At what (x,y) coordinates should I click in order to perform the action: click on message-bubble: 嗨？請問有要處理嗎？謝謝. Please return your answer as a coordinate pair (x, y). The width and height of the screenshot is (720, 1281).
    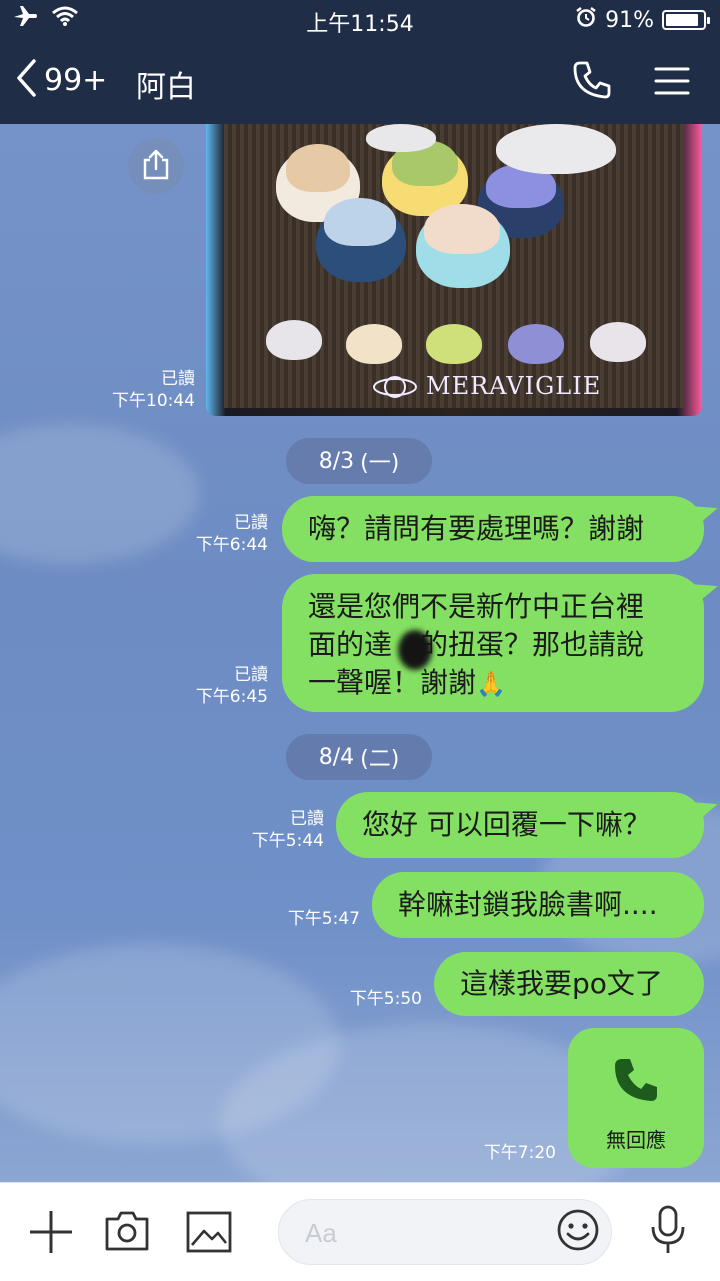
    Looking at the image, I should click on (493, 529).